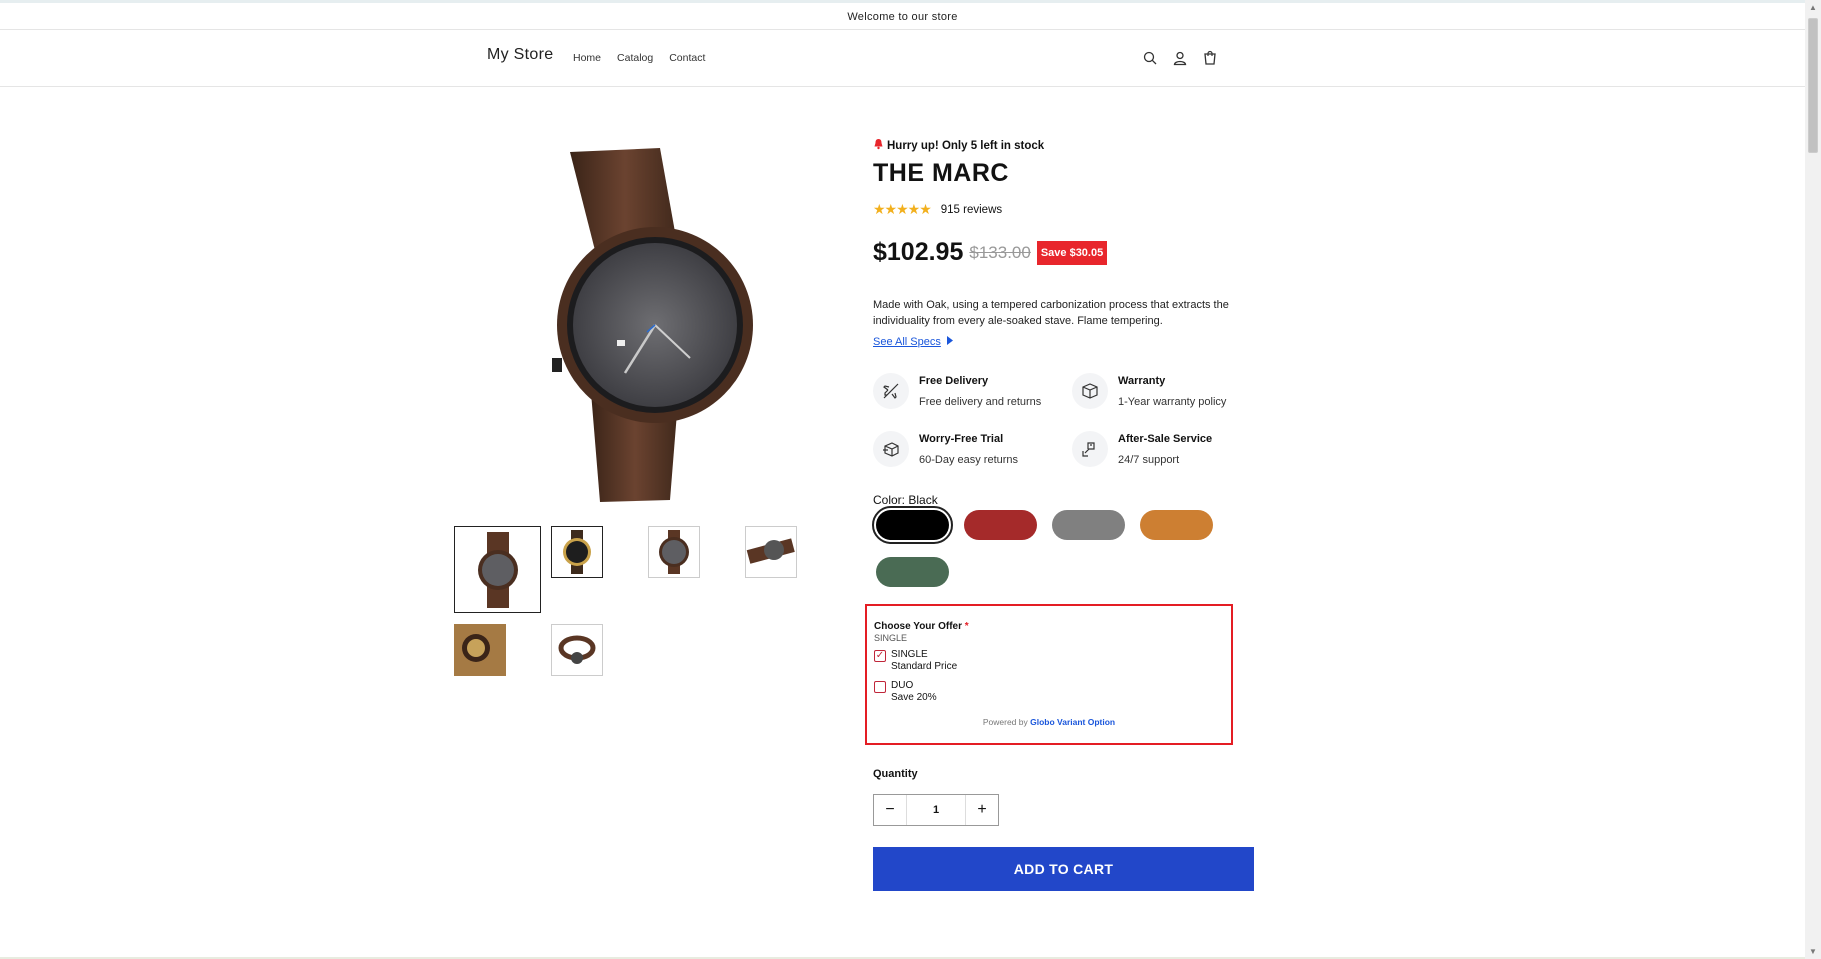 This screenshot has height=959, width=1821. Describe the element at coordinates (971, 209) in the screenshot. I see `reviews-count: 915 reviews` at that location.